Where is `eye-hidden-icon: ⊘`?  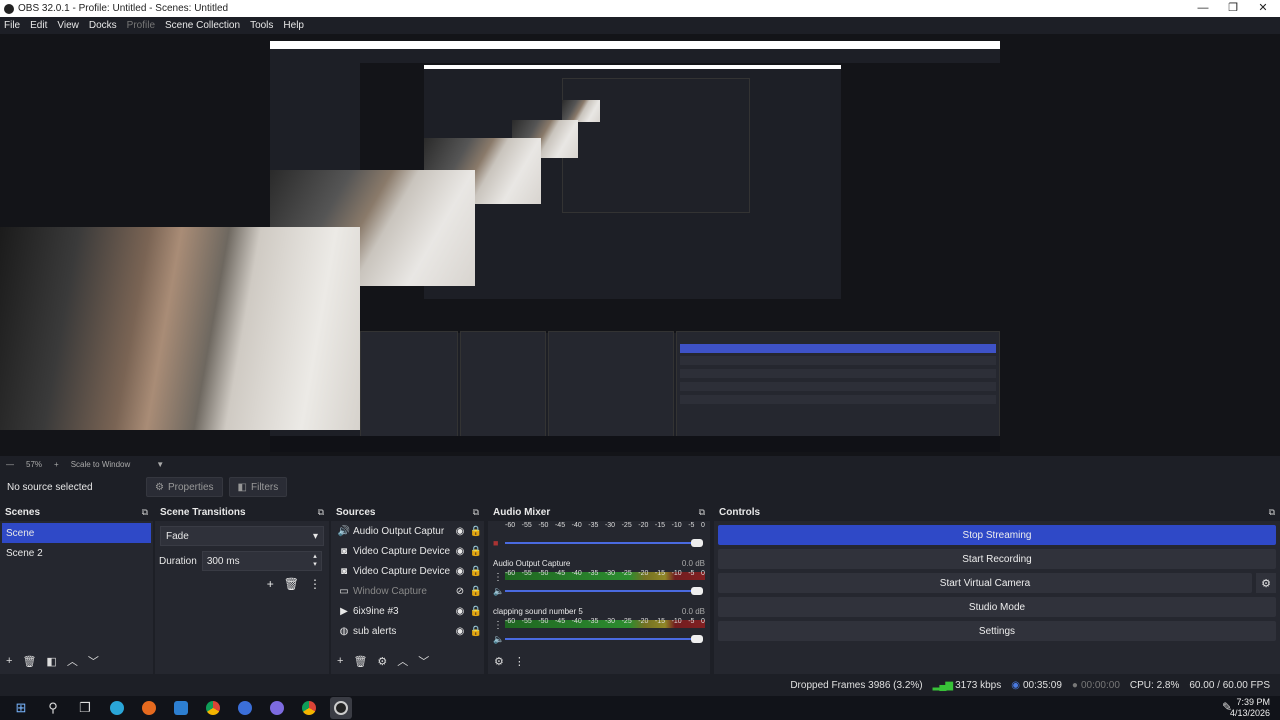 eye-hidden-icon: ⊘ is located at coordinates (460, 591).